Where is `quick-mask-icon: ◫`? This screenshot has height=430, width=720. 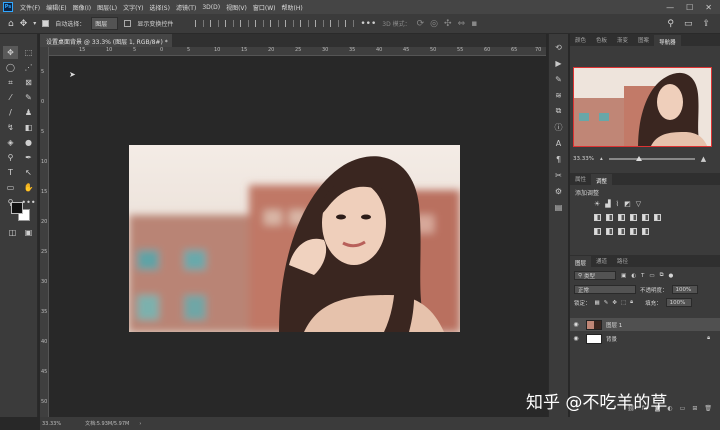 quick-mask-icon: ◫ is located at coordinates (12, 232).